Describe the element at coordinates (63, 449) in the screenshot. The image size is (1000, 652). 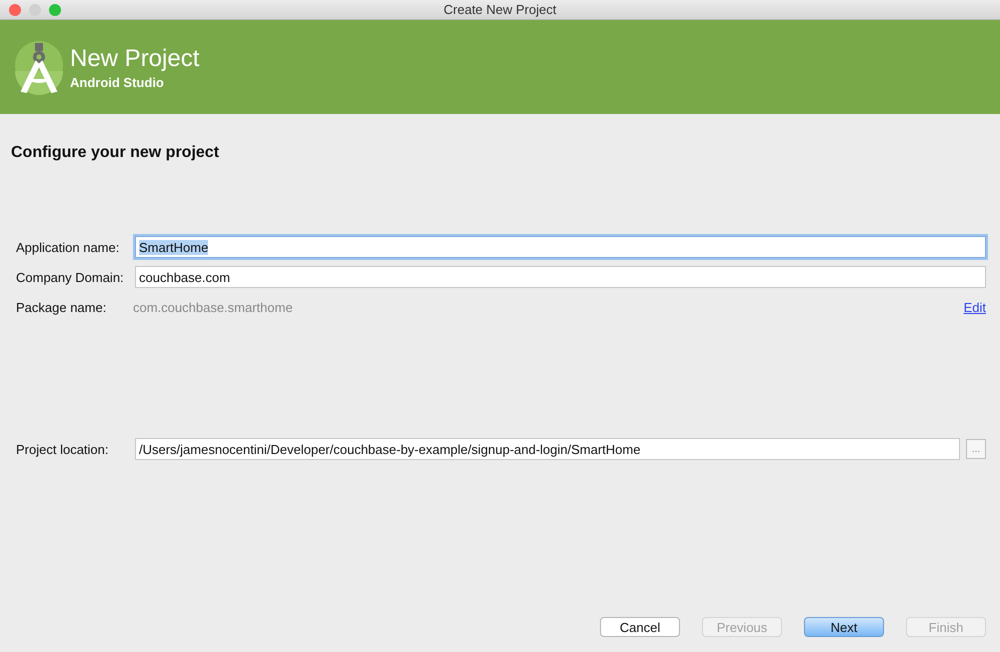
I see `field-label: Project location:` at that location.